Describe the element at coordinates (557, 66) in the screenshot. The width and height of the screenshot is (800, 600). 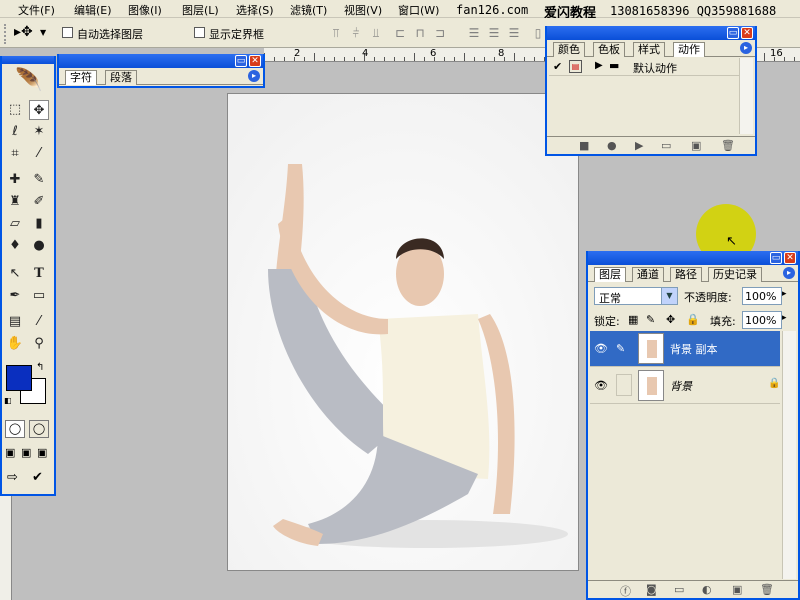
I see `action-check-icon: ✔` at that location.